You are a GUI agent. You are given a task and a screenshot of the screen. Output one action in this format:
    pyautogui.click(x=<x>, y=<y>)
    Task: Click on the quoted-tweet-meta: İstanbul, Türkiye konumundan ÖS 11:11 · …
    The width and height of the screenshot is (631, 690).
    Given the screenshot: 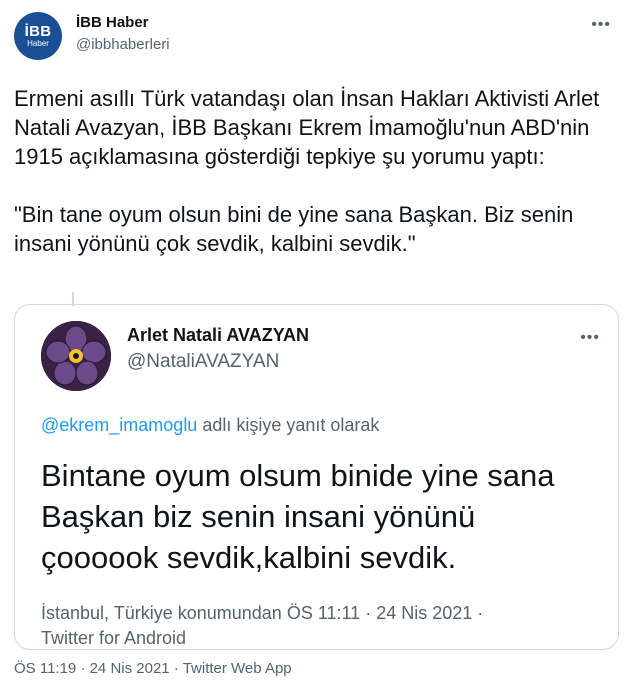 What is the action you would take?
    pyautogui.click(x=262, y=625)
    